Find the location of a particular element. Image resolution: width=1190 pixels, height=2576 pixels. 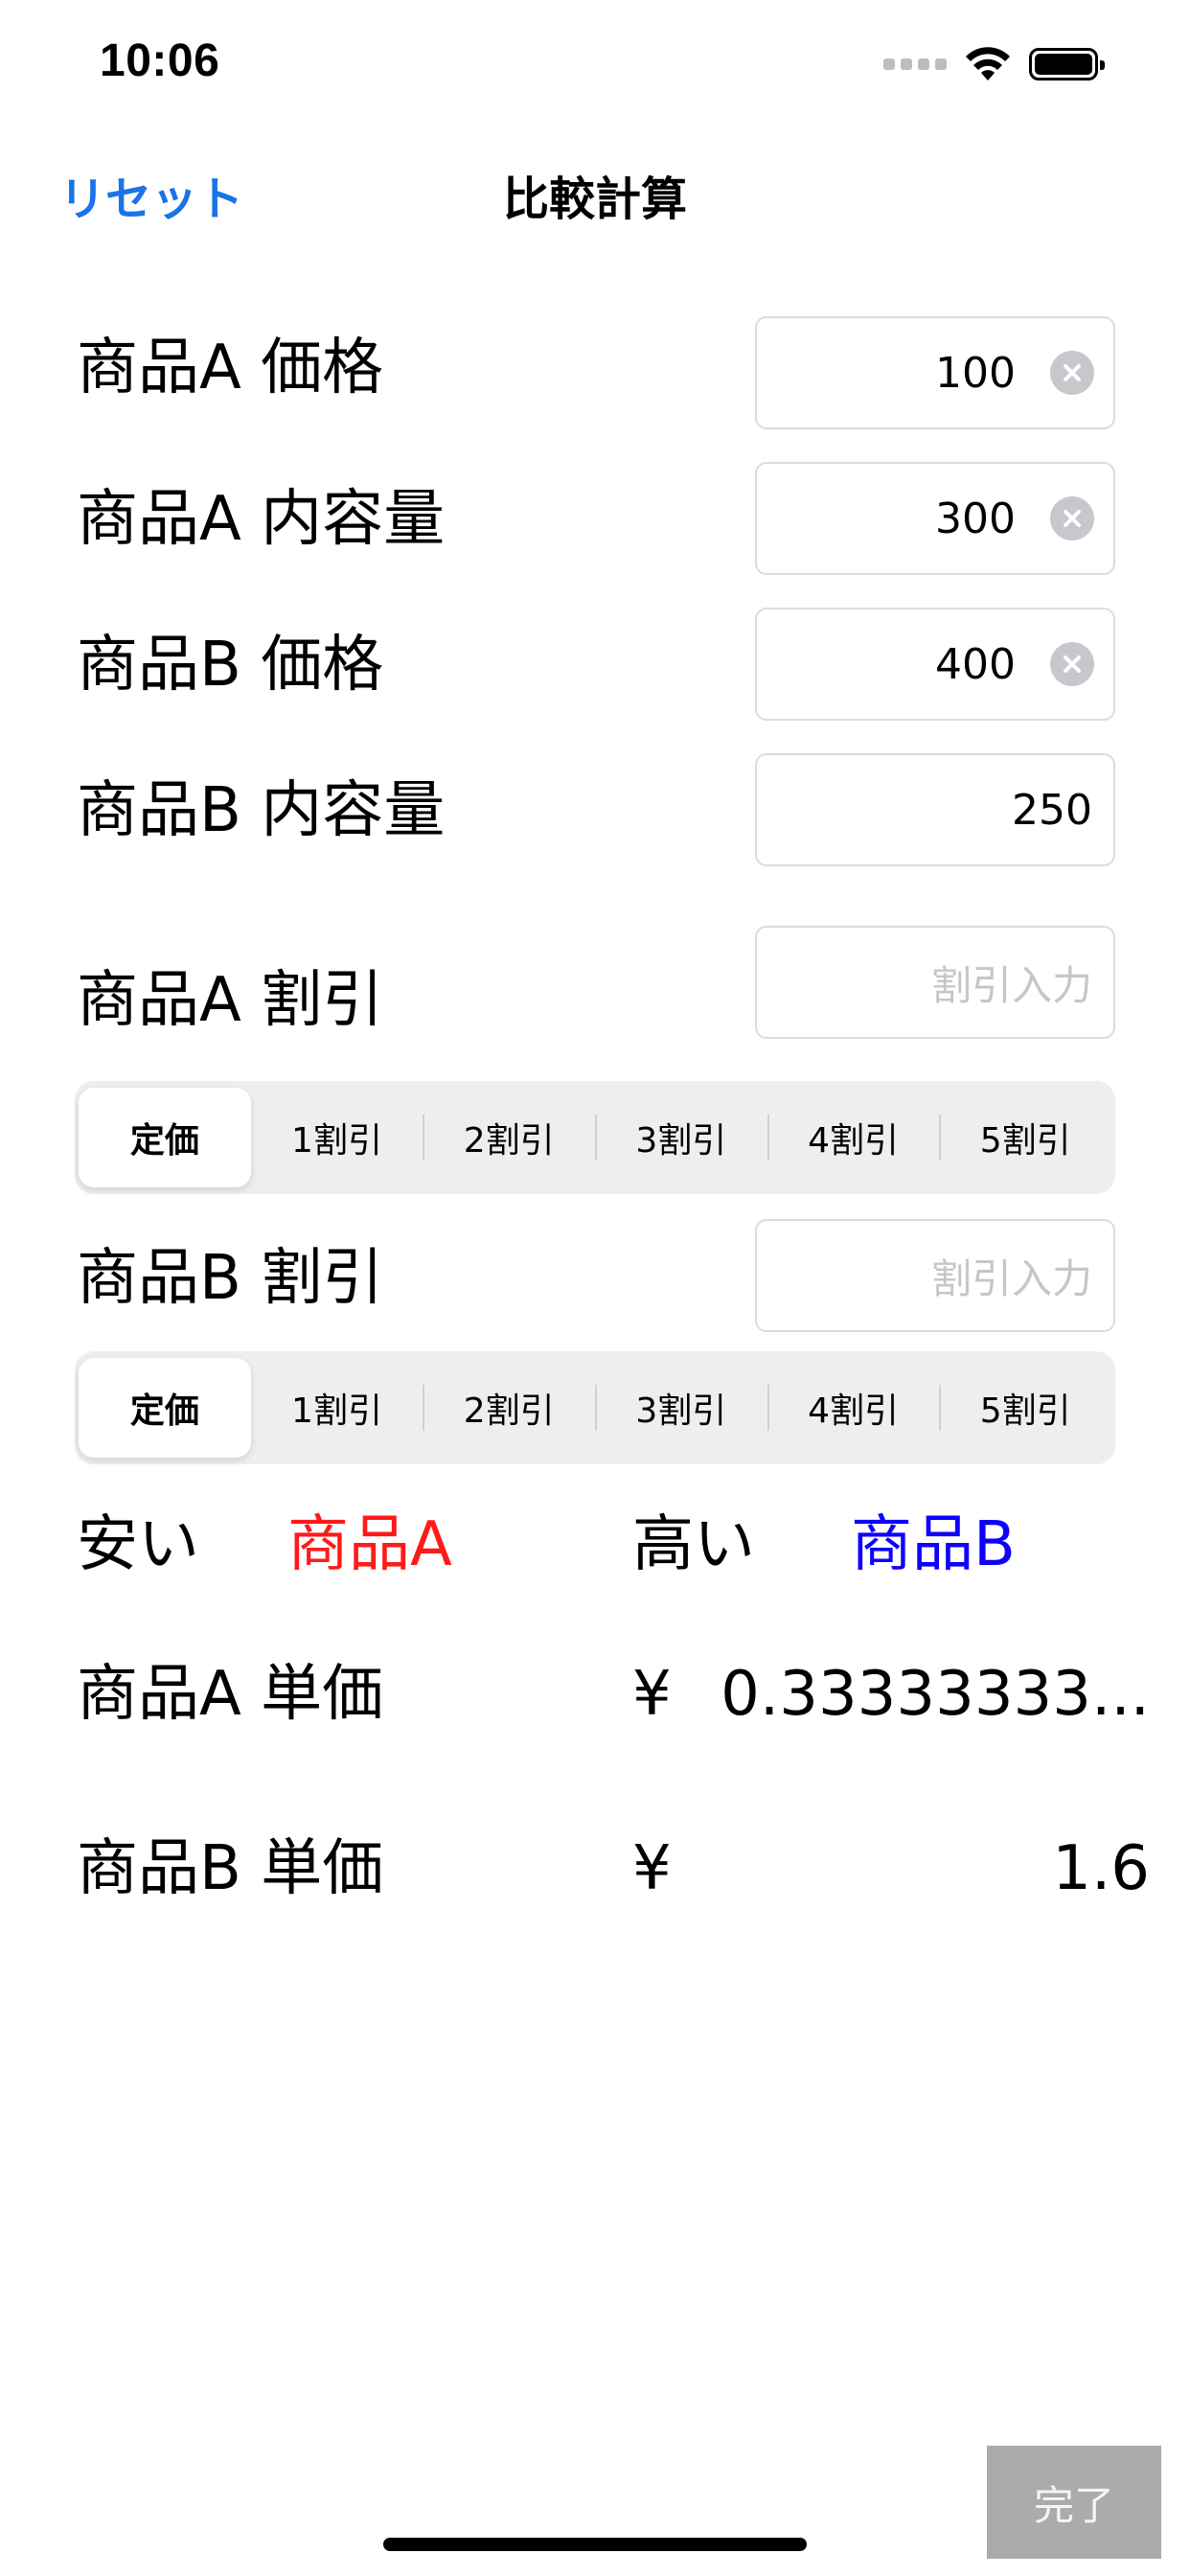

product-a-price-field: 100 is located at coordinates (935, 373).